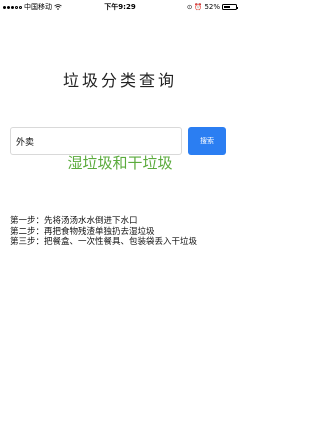 The image size is (320, 425). What do you see at coordinates (226, 7) in the screenshot?
I see `battery-fill` at bounding box center [226, 7].